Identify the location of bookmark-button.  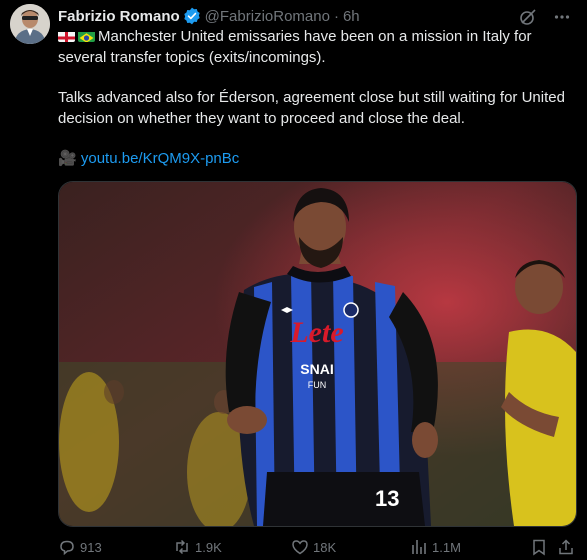
(539, 547).